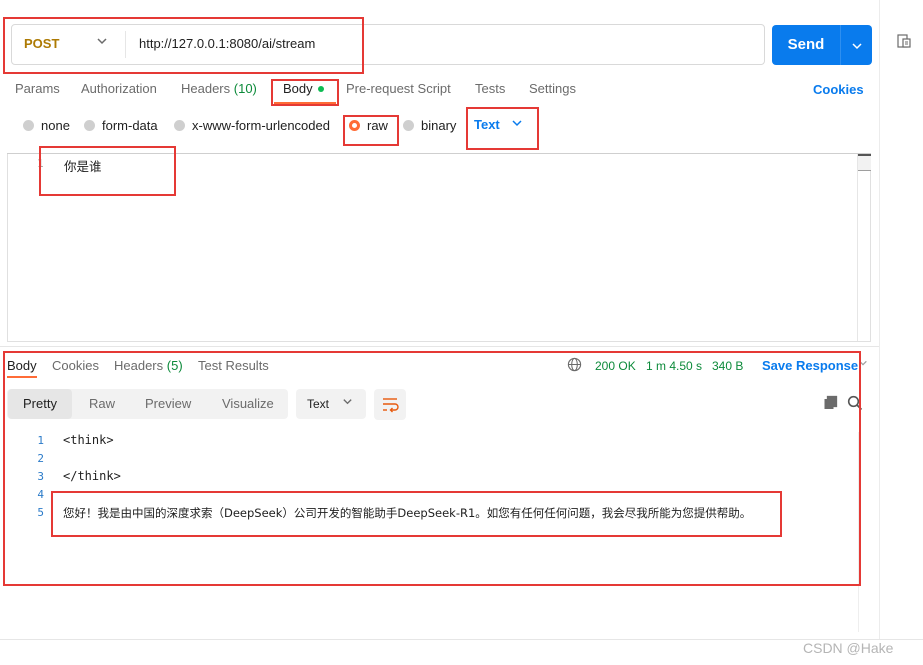 The image size is (923, 665). What do you see at coordinates (398, 88) in the screenshot?
I see `tab-pre-request-script: Pre-request Script` at bounding box center [398, 88].